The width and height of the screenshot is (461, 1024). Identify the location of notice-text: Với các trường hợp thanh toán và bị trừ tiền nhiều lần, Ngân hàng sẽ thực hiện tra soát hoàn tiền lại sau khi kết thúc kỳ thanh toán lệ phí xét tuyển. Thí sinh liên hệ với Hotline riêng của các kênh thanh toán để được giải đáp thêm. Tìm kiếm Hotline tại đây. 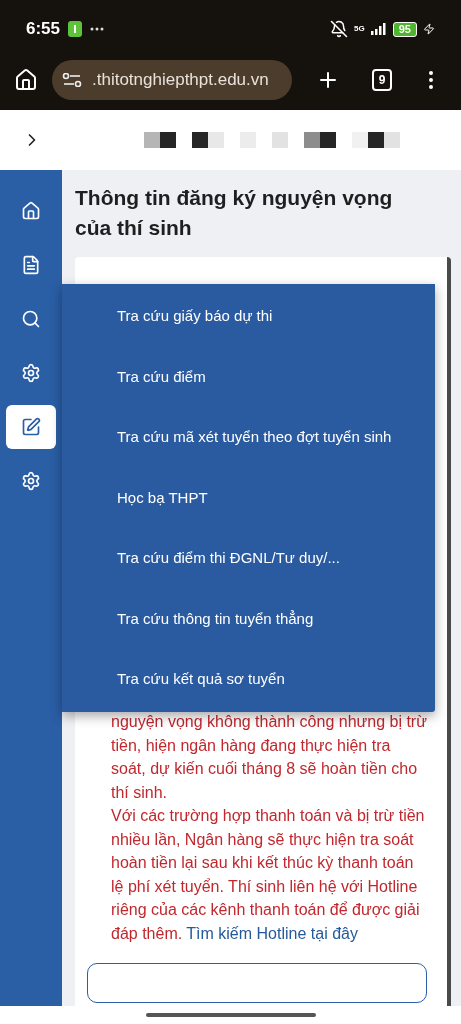
(268, 875).